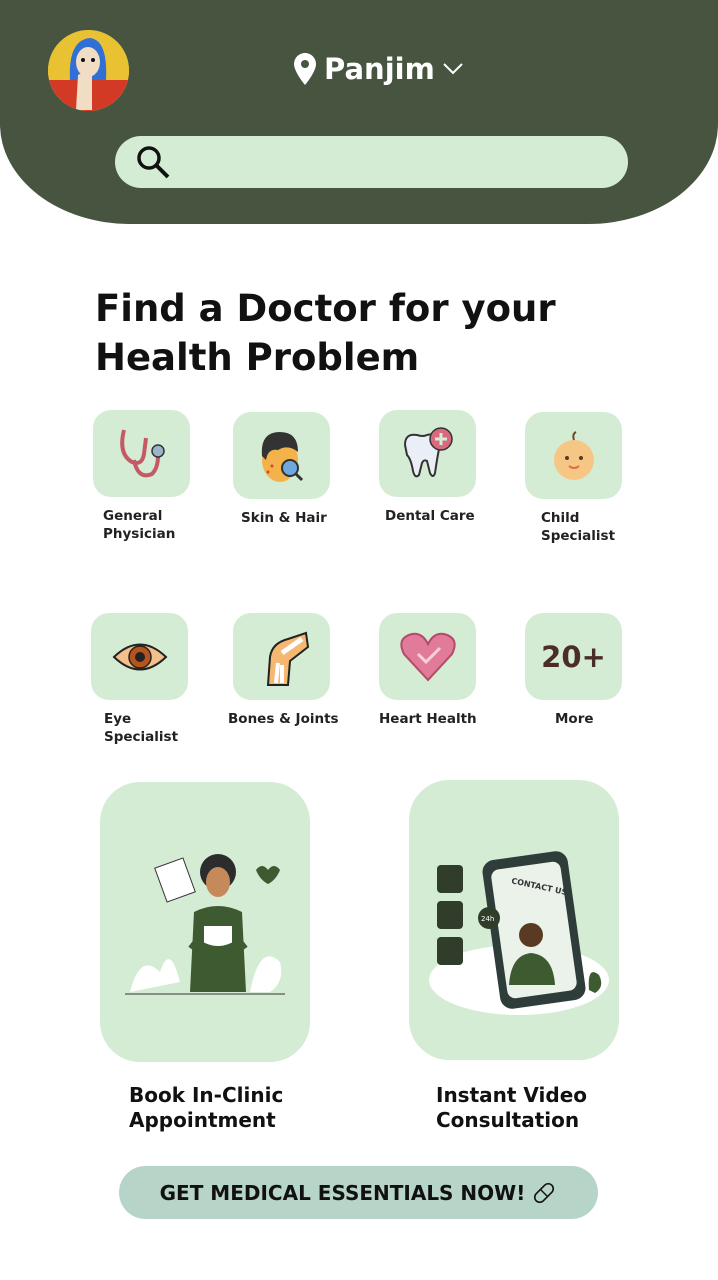 The height and width of the screenshot is (1280, 718). Describe the element at coordinates (305, 69) in the screenshot. I see `location-pin-icon` at that location.